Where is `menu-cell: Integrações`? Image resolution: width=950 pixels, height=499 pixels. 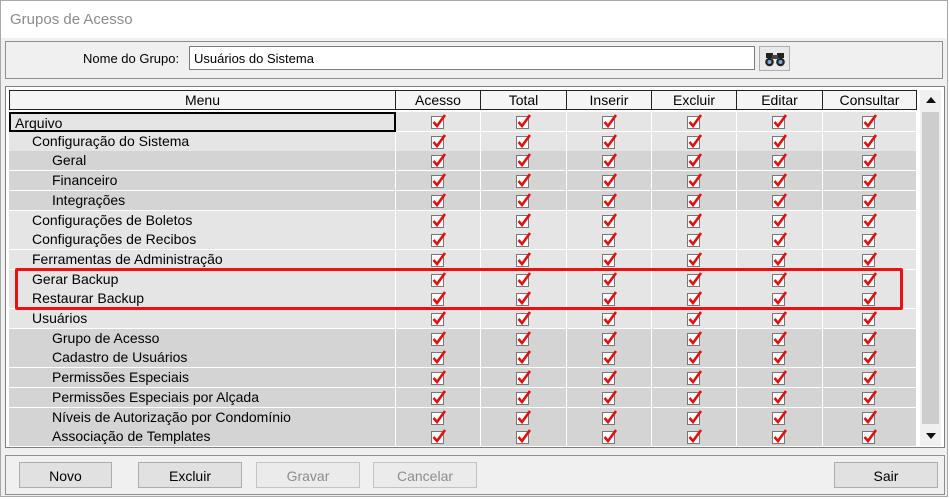
menu-cell: Integrações is located at coordinates (202, 200).